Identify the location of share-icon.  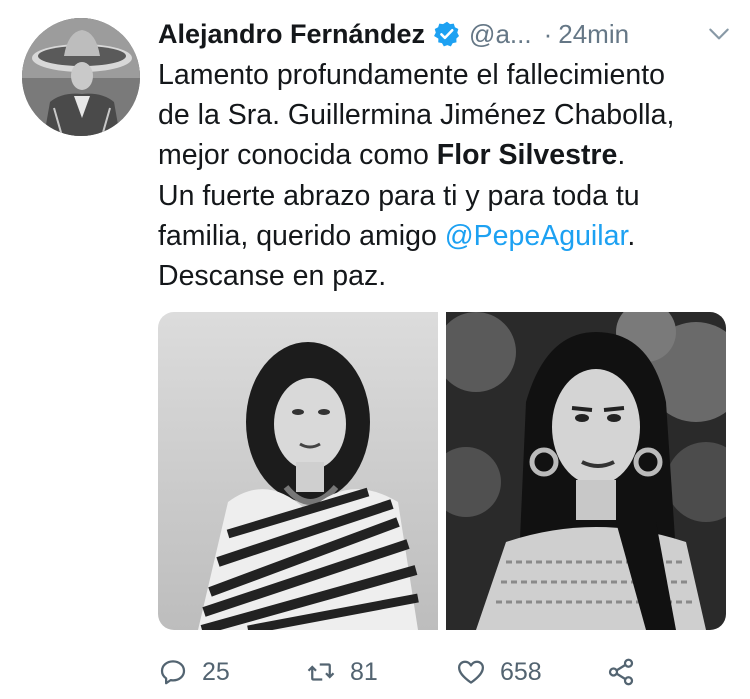
(621, 672).